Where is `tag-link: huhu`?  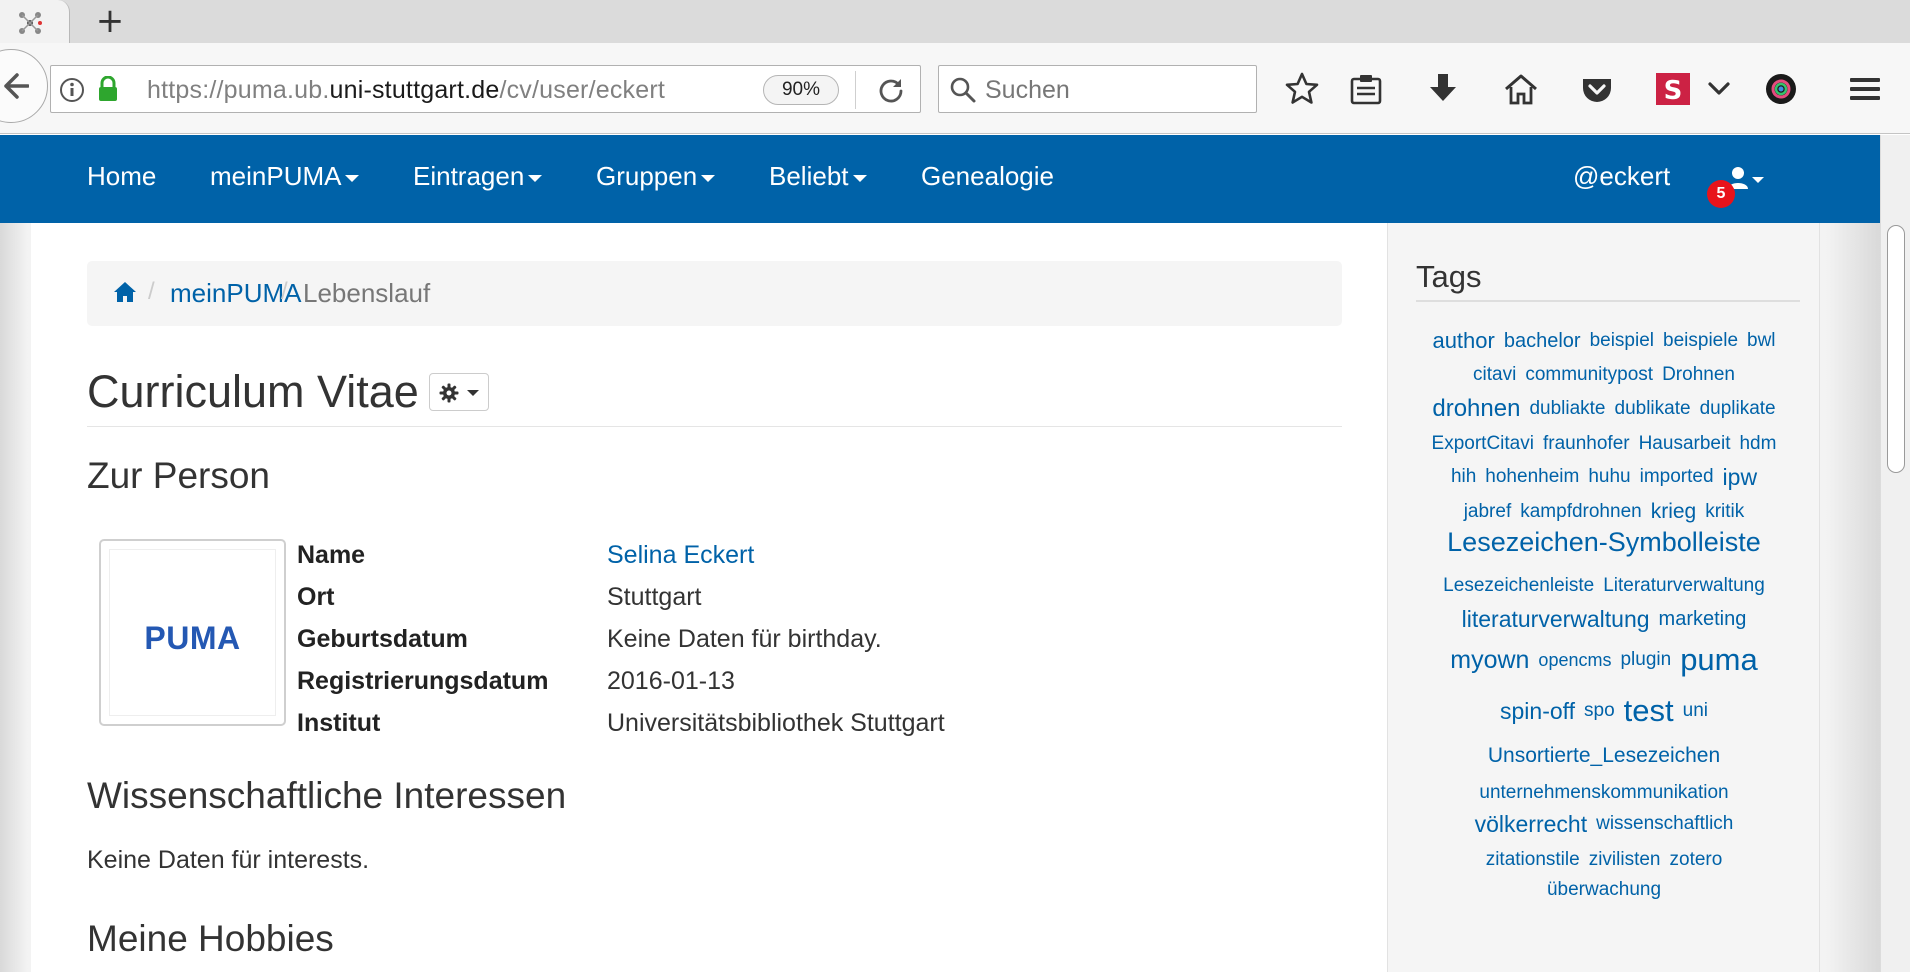
tag-link: huhu is located at coordinates (1609, 477).